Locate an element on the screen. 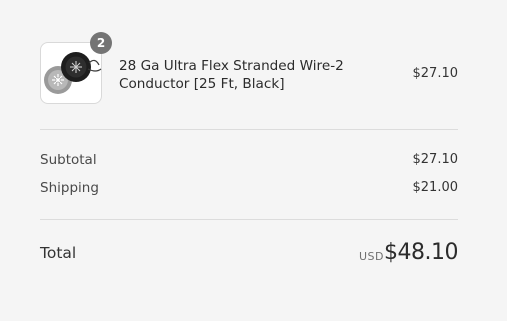 The width and height of the screenshot is (507, 321). subtotal-label: Subtotal is located at coordinates (68, 160).